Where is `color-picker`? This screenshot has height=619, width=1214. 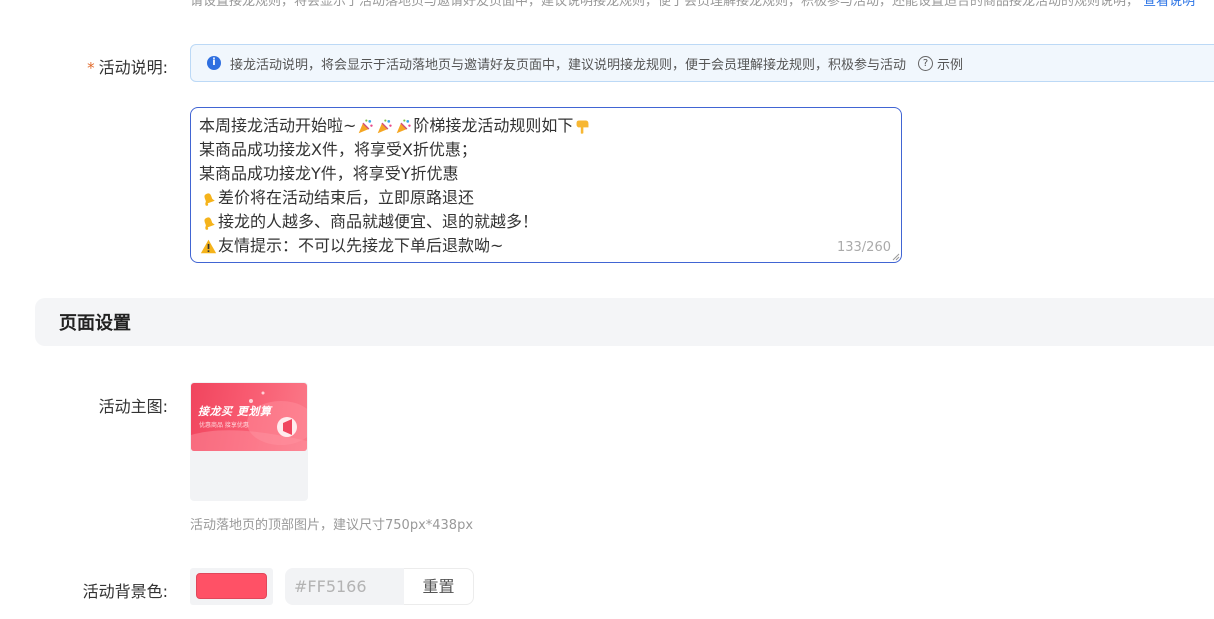
color-picker is located at coordinates (231, 586).